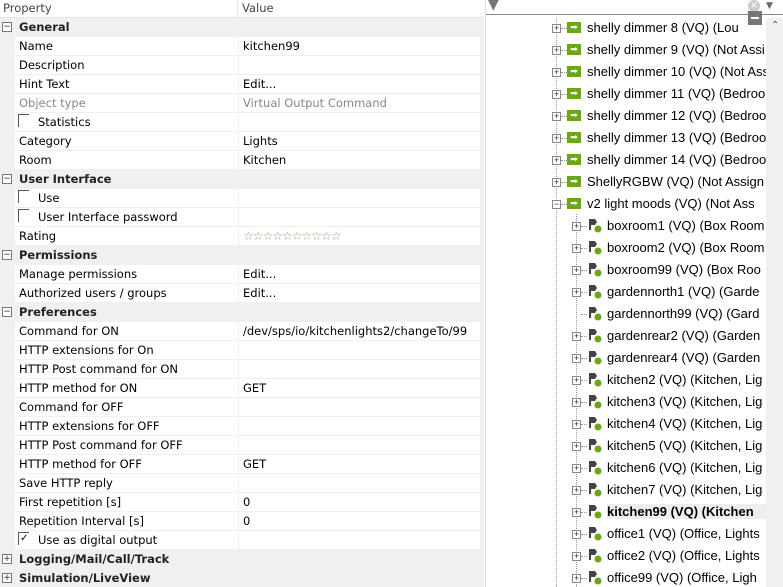 Image resolution: width=783 pixels, height=587 pixels. Describe the element at coordinates (359, 46) in the screenshot. I see `property-value: kitchen99` at that location.